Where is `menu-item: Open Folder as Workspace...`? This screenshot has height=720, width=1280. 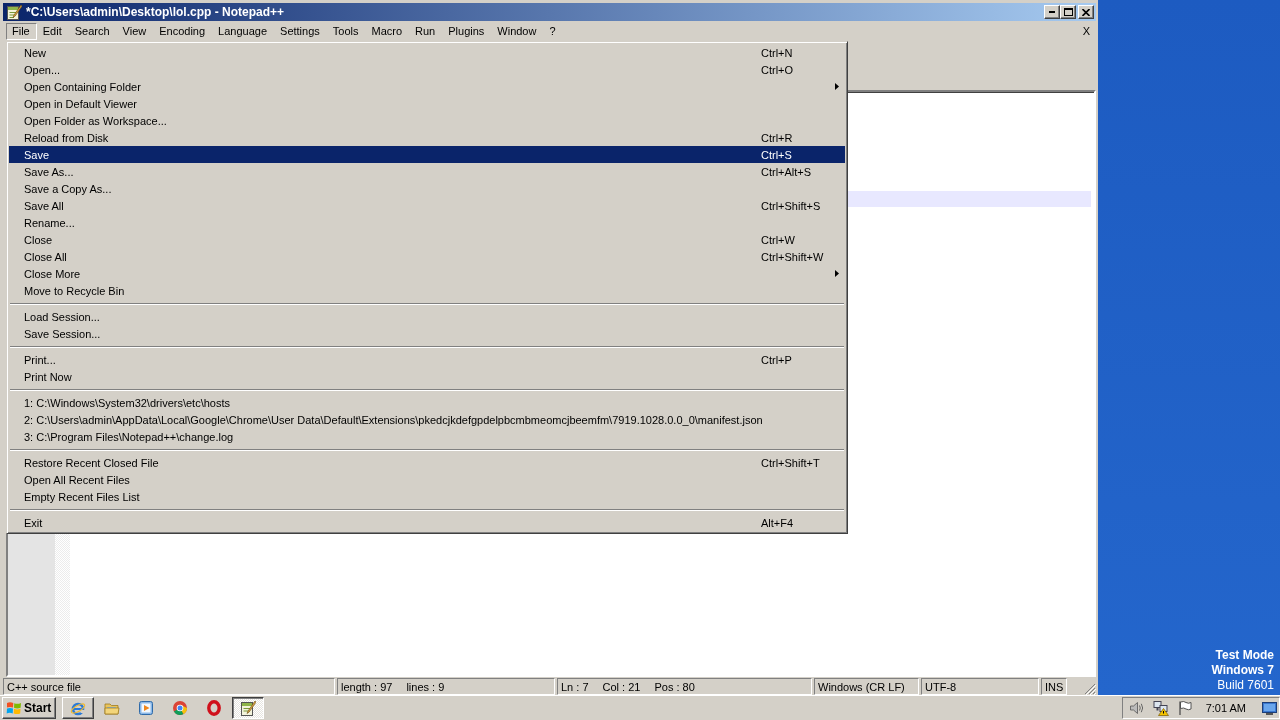 menu-item: Open Folder as Workspace... is located at coordinates (427, 120).